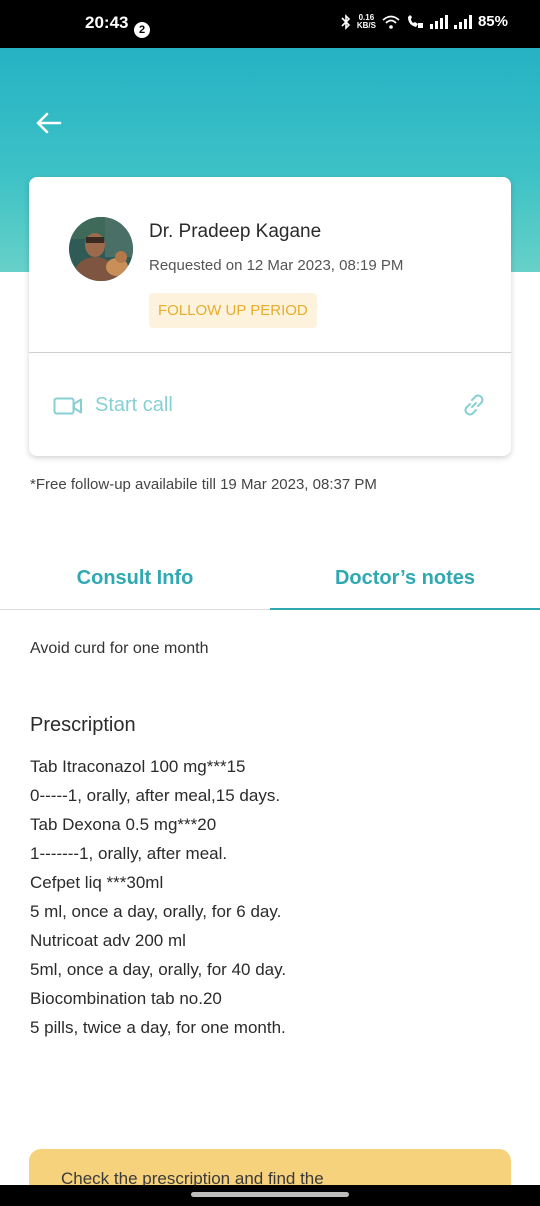 The image size is (540, 1206). What do you see at coordinates (83, 725) in the screenshot?
I see `prescription-title: Prescription` at bounding box center [83, 725].